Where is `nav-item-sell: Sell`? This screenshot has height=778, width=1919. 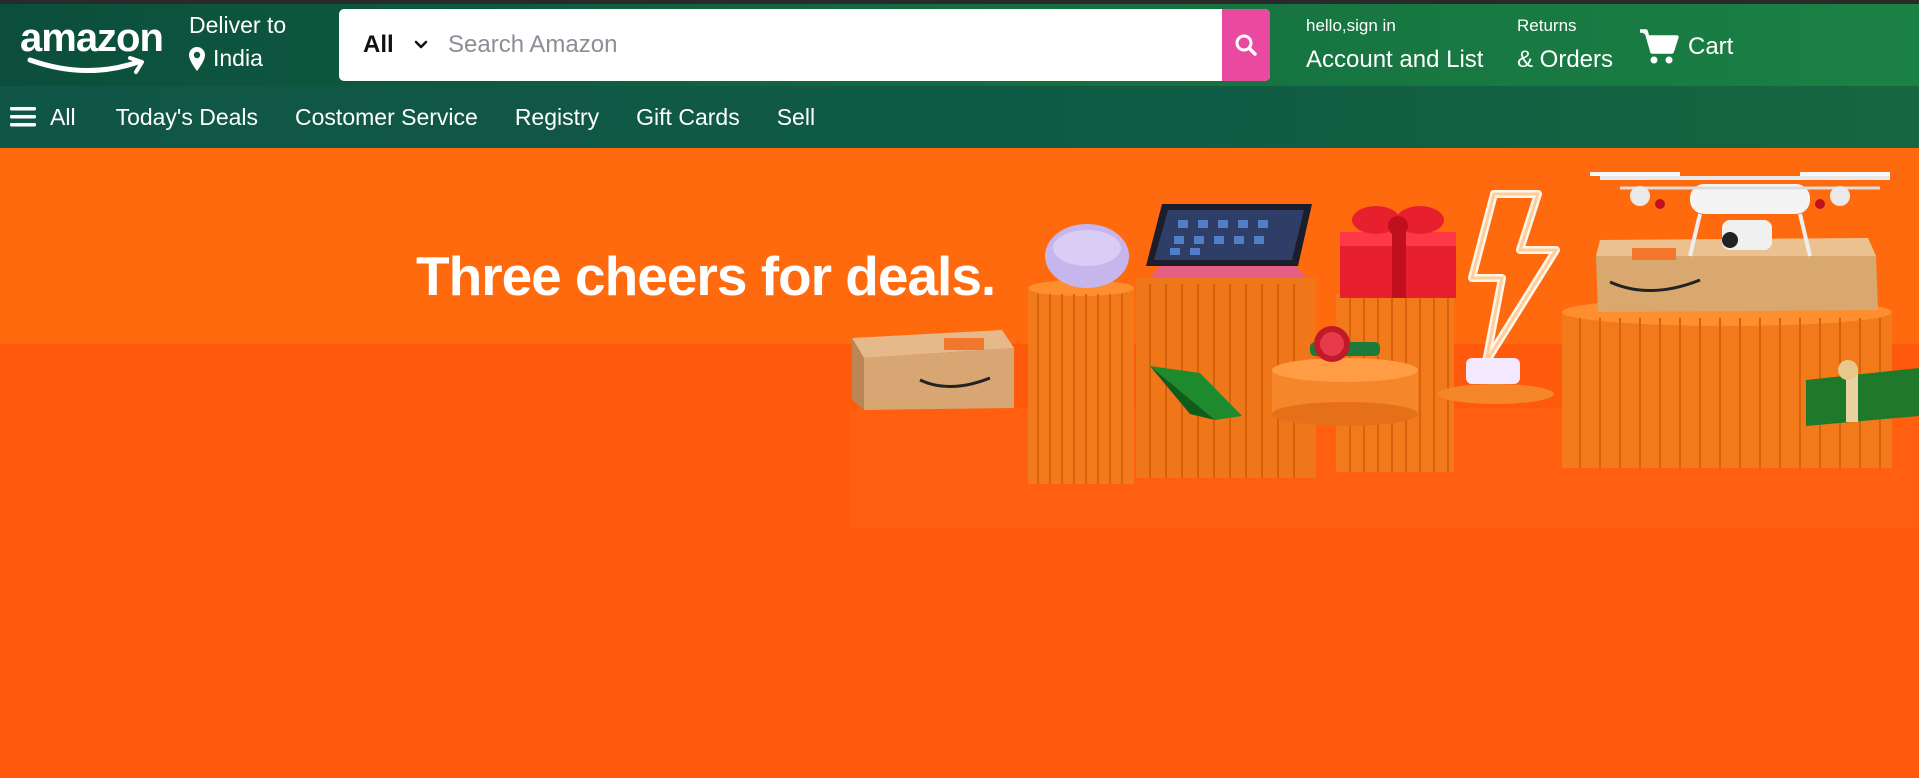
nav-item-sell: Sell is located at coordinates (796, 117).